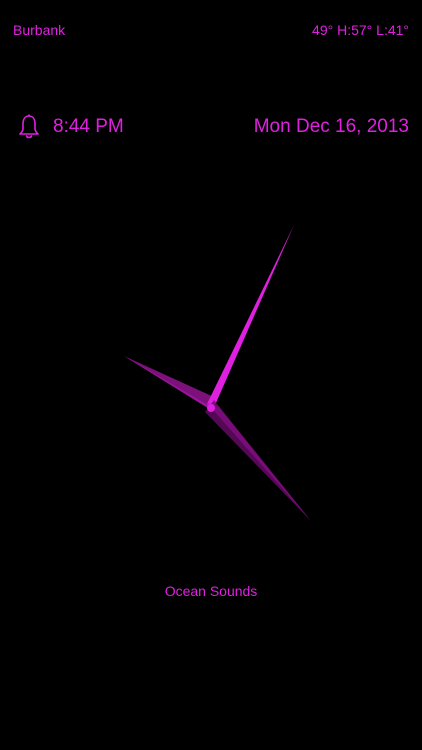 The image size is (422, 750). What do you see at coordinates (250, 318) in the screenshot?
I see `second-hand` at bounding box center [250, 318].